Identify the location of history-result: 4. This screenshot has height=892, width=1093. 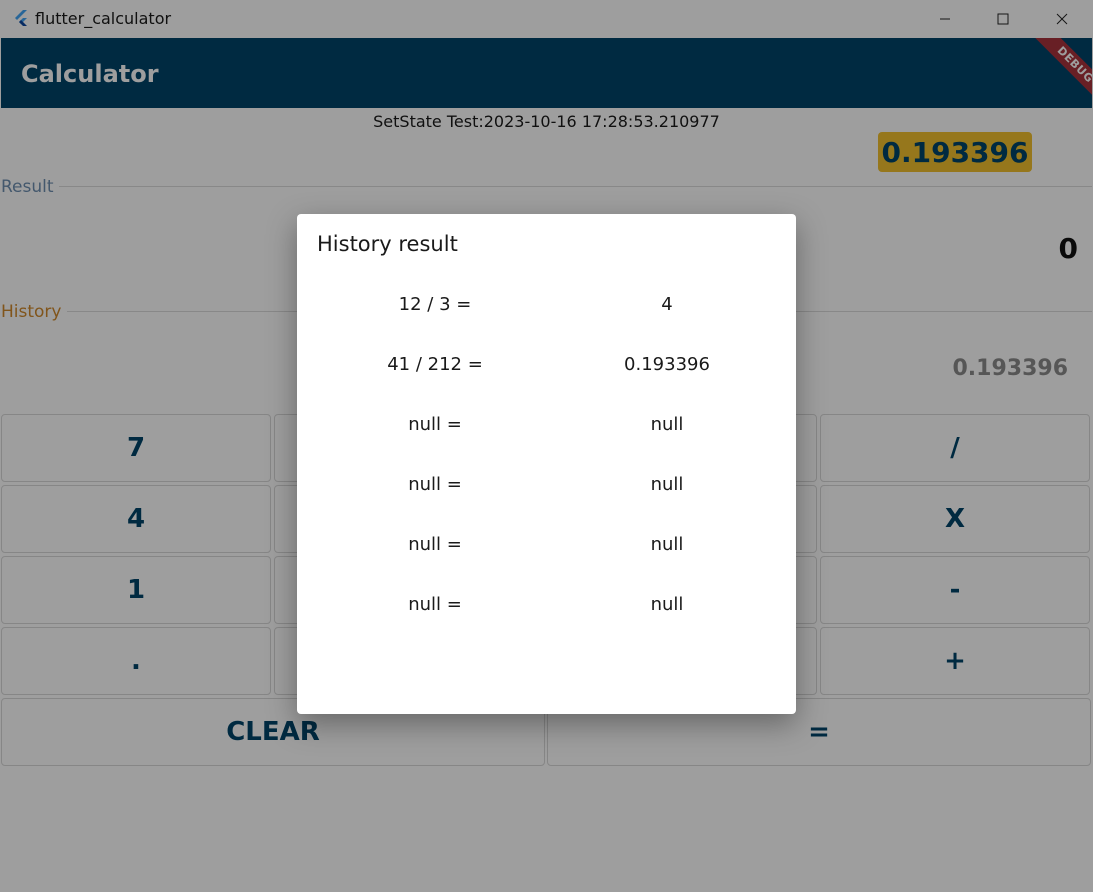
(667, 304).